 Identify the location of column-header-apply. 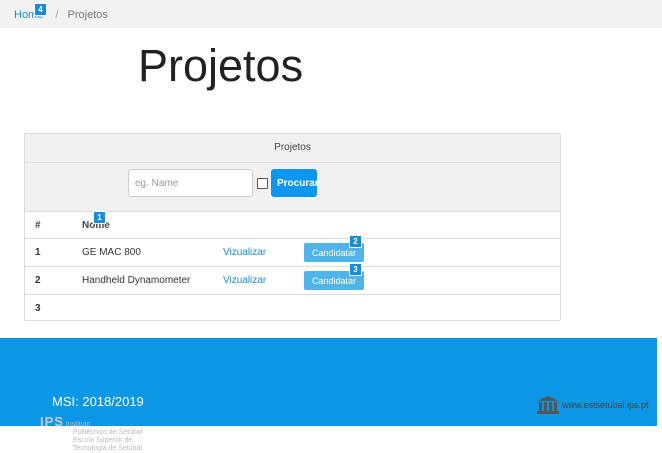
(432, 225).